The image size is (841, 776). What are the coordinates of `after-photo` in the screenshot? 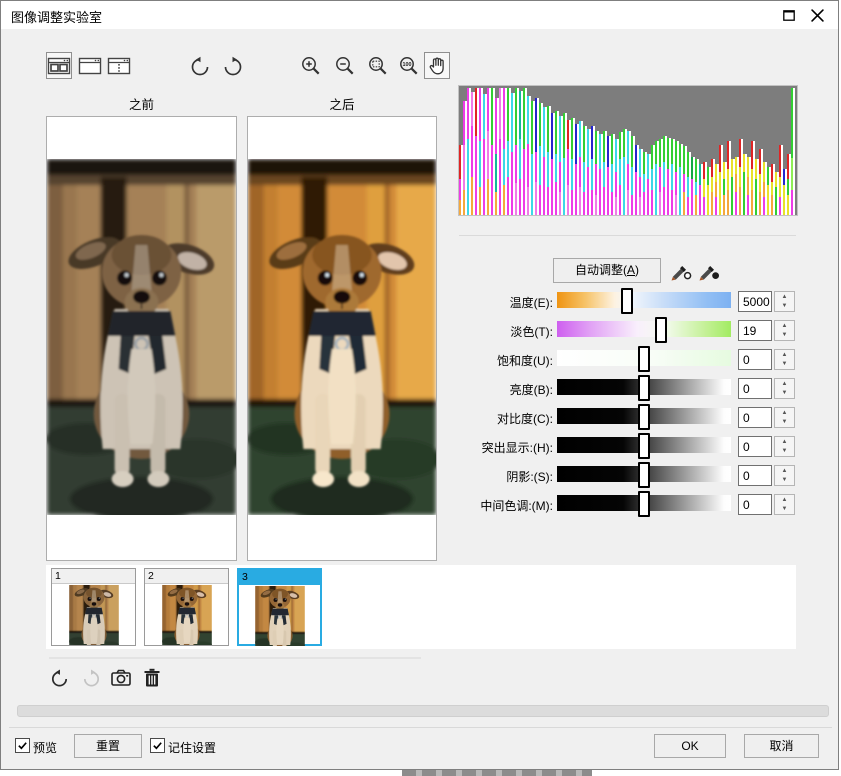 It's located at (342, 337).